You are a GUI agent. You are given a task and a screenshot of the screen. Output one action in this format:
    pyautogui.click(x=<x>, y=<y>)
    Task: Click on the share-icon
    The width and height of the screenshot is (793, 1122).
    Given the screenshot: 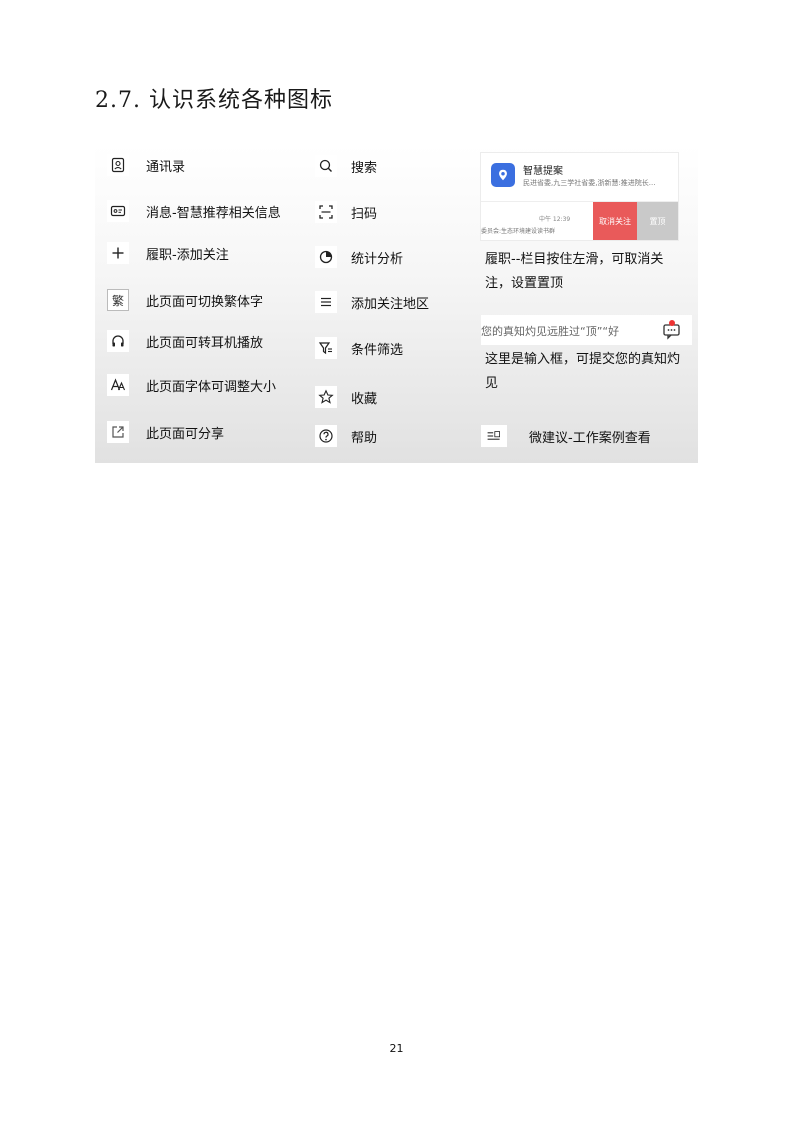 What is the action you would take?
    pyautogui.click(x=118, y=432)
    